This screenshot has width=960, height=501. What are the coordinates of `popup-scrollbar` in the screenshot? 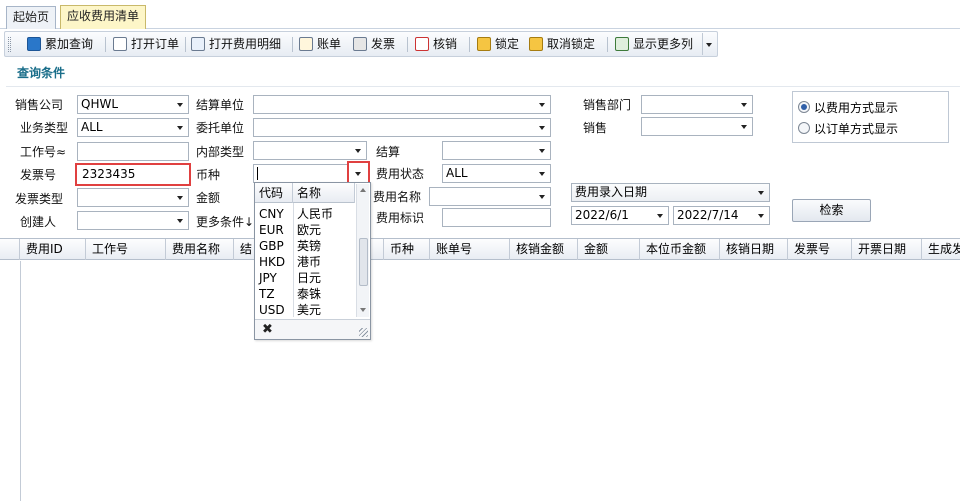 It's located at (362, 250).